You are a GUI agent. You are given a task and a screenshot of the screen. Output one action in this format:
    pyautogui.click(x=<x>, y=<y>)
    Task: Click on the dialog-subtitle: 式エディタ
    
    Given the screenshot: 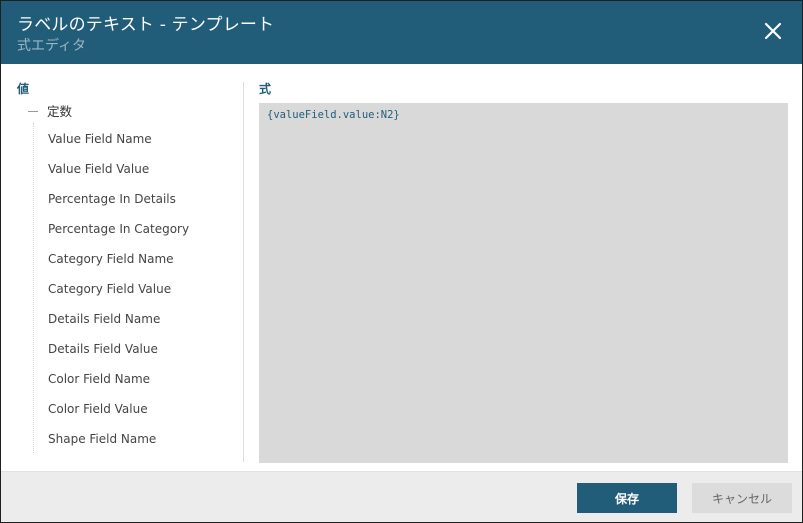 What is the action you would take?
    pyautogui.click(x=52, y=46)
    